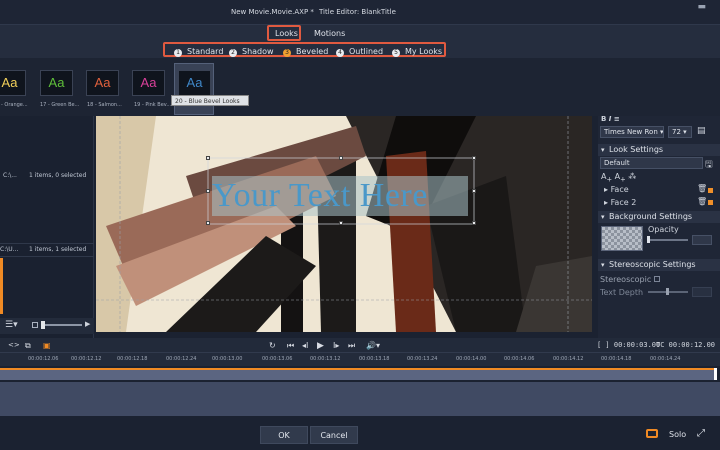  Describe the element at coordinates (11, 325) in the screenshot. I see `menu-icon: ☰▾` at that location.